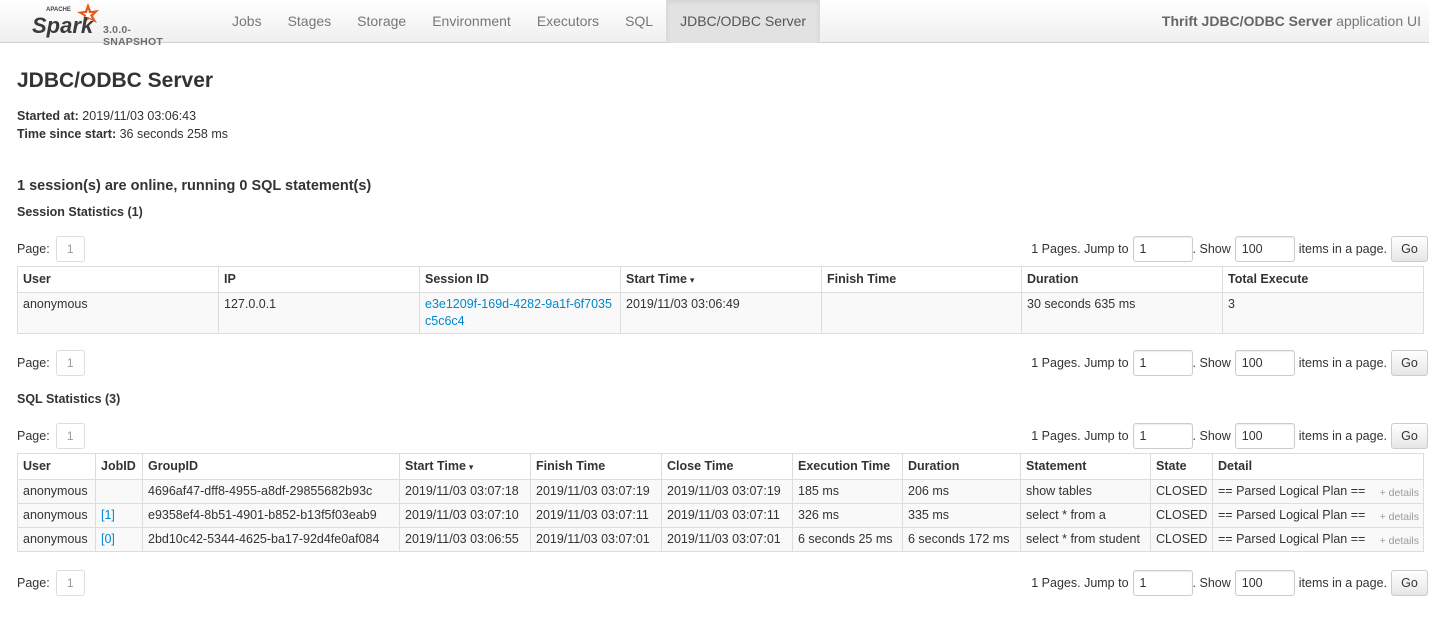 The image size is (1429, 621). I want to click on spark-logo: APACHE Spark 3.0.0-SNAPSHOT, so click(110, 25).